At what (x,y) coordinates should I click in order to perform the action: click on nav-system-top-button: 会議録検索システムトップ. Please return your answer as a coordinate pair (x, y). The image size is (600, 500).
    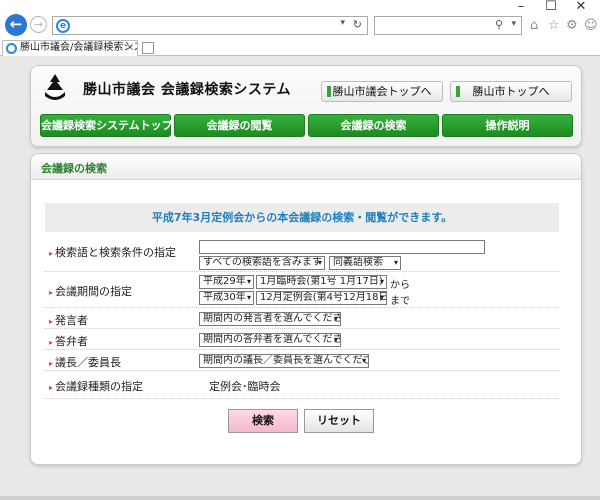
    Looking at the image, I should click on (106, 125).